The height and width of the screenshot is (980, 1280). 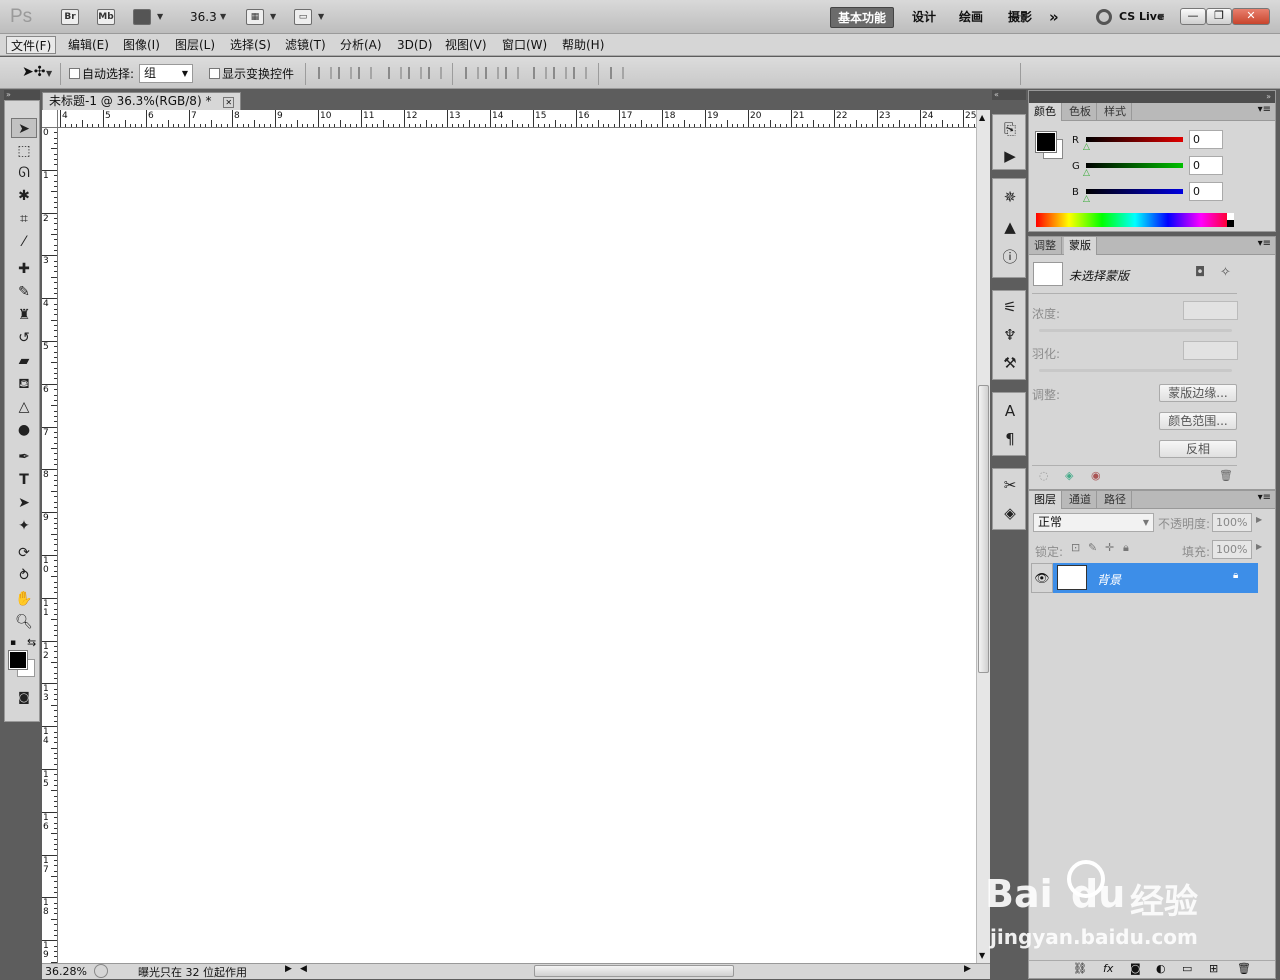 What do you see at coordinates (1134, 165) in the screenshot?
I see `channel-g-slider` at bounding box center [1134, 165].